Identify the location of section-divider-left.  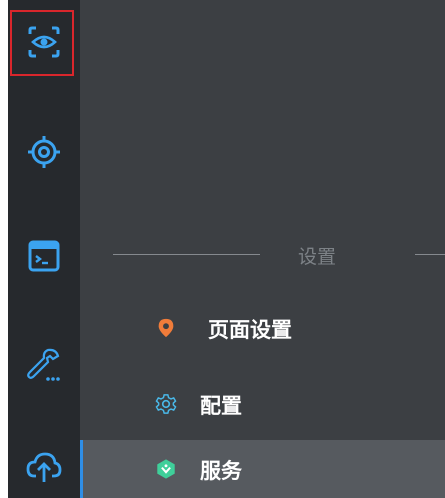
(186, 254).